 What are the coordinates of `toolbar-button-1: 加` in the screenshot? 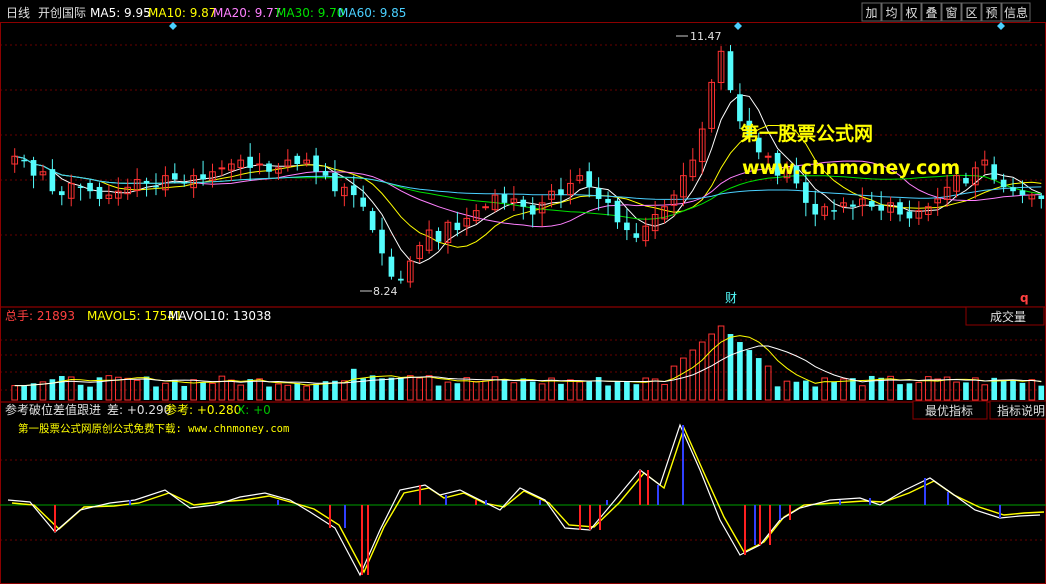 It's located at (871, 12).